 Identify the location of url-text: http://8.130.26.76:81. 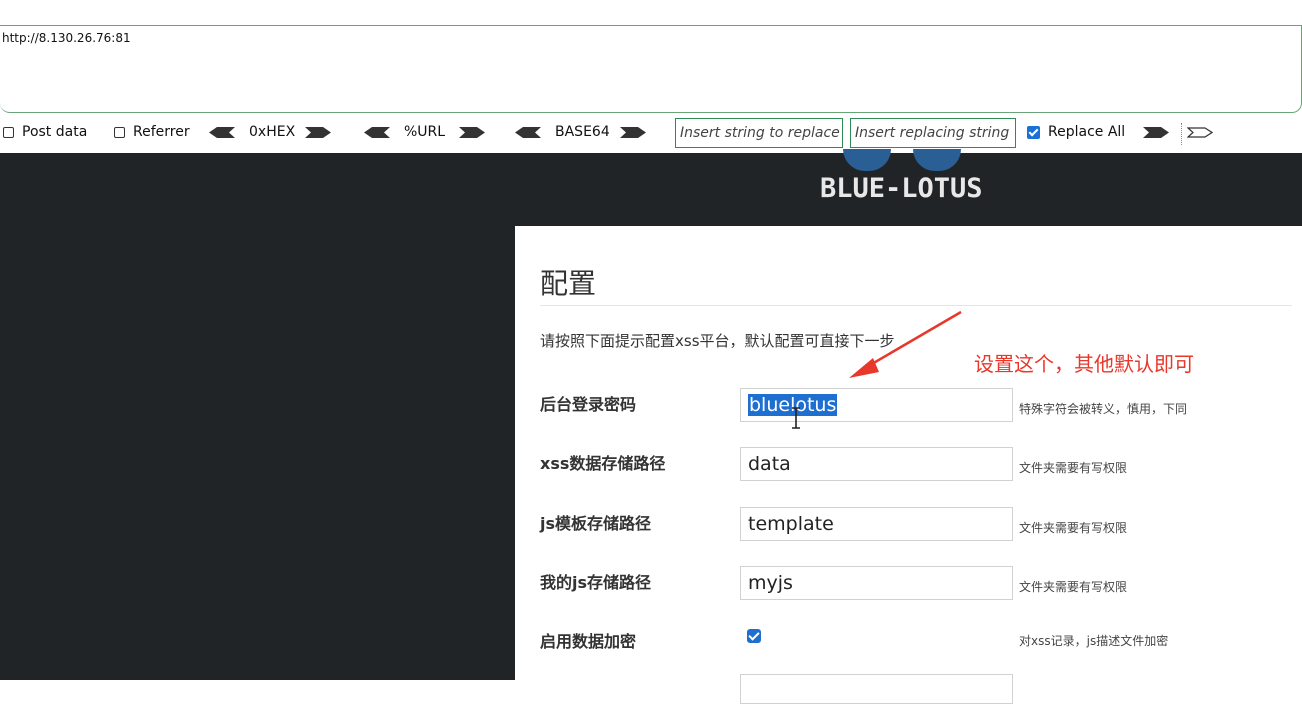
(66, 38).